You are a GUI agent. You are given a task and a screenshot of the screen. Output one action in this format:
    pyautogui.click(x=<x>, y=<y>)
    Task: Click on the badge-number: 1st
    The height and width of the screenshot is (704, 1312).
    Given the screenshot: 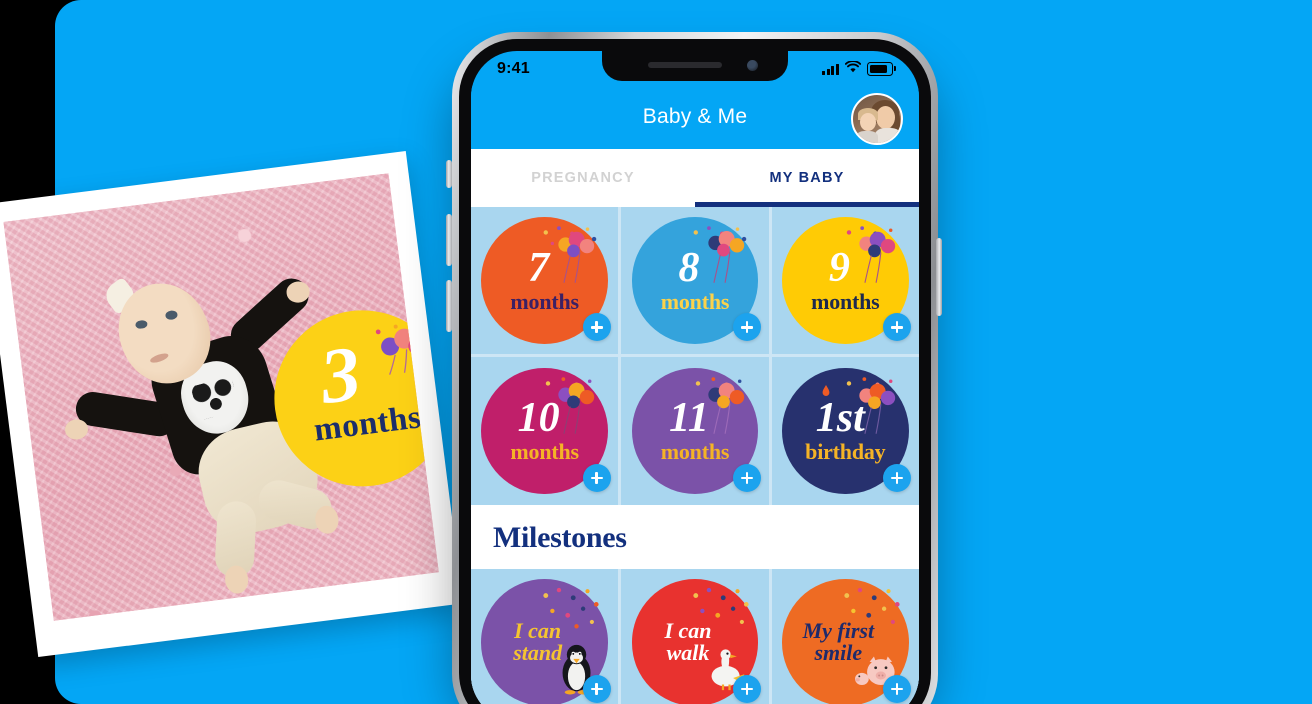 What is the action you would take?
    pyautogui.click(x=840, y=412)
    